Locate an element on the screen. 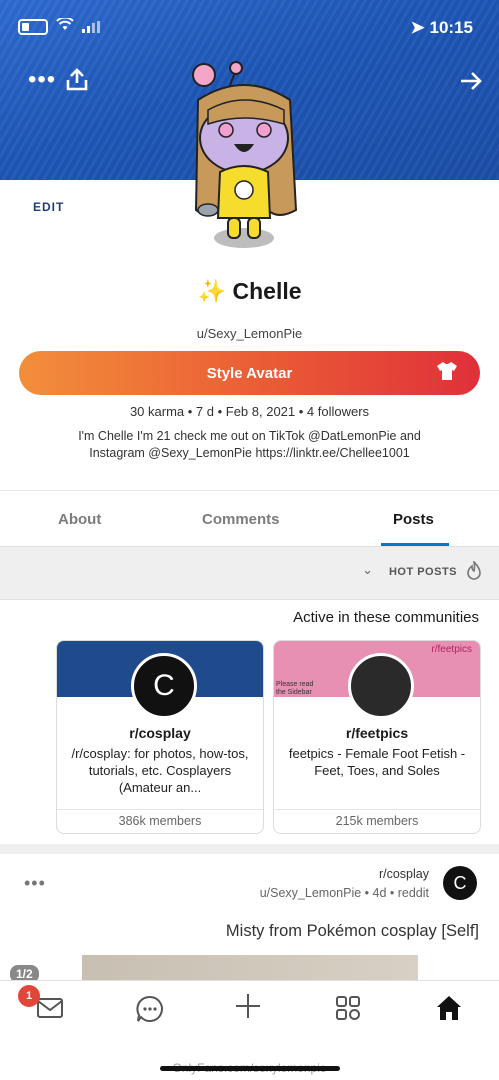 The width and height of the screenshot is (499, 1080). tab-posts: Posts is located at coordinates (413, 519).